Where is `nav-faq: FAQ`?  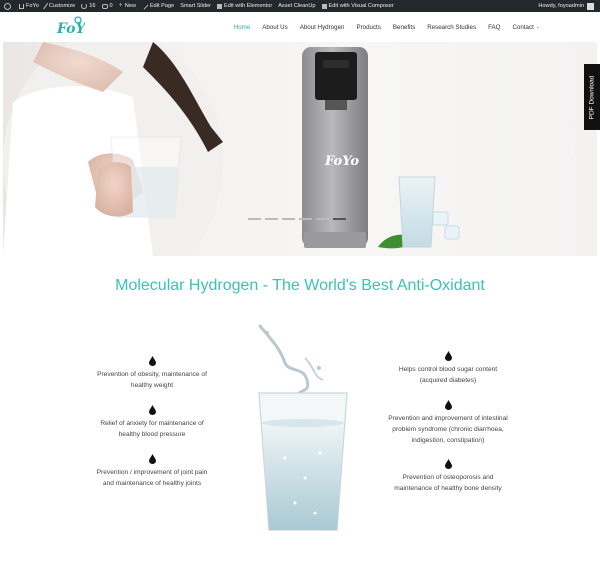 nav-faq: FAQ is located at coordinates (494, 27).